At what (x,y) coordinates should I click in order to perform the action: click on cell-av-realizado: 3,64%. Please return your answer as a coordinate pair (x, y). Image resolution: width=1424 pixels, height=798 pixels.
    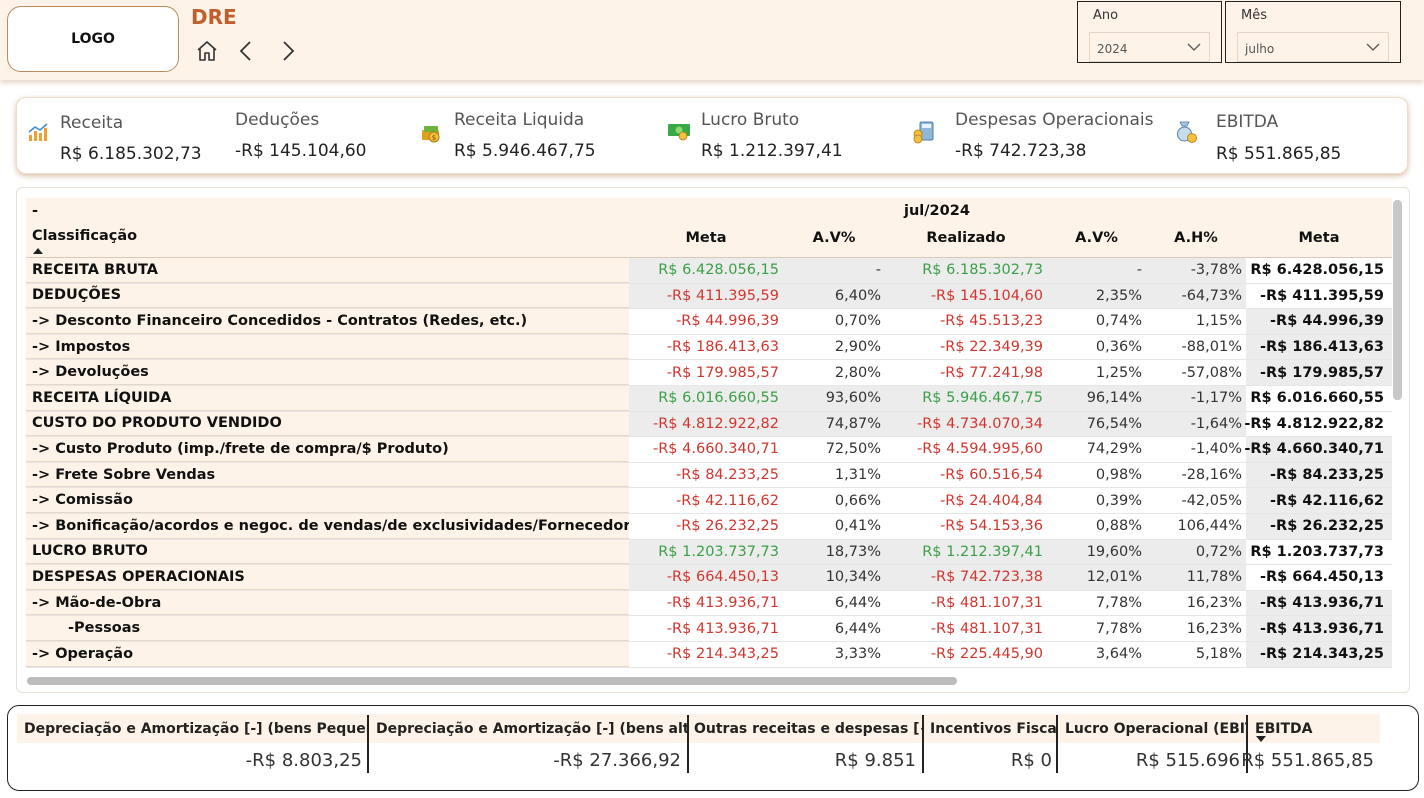
    Looking at the image, I should click on (1096, 654).